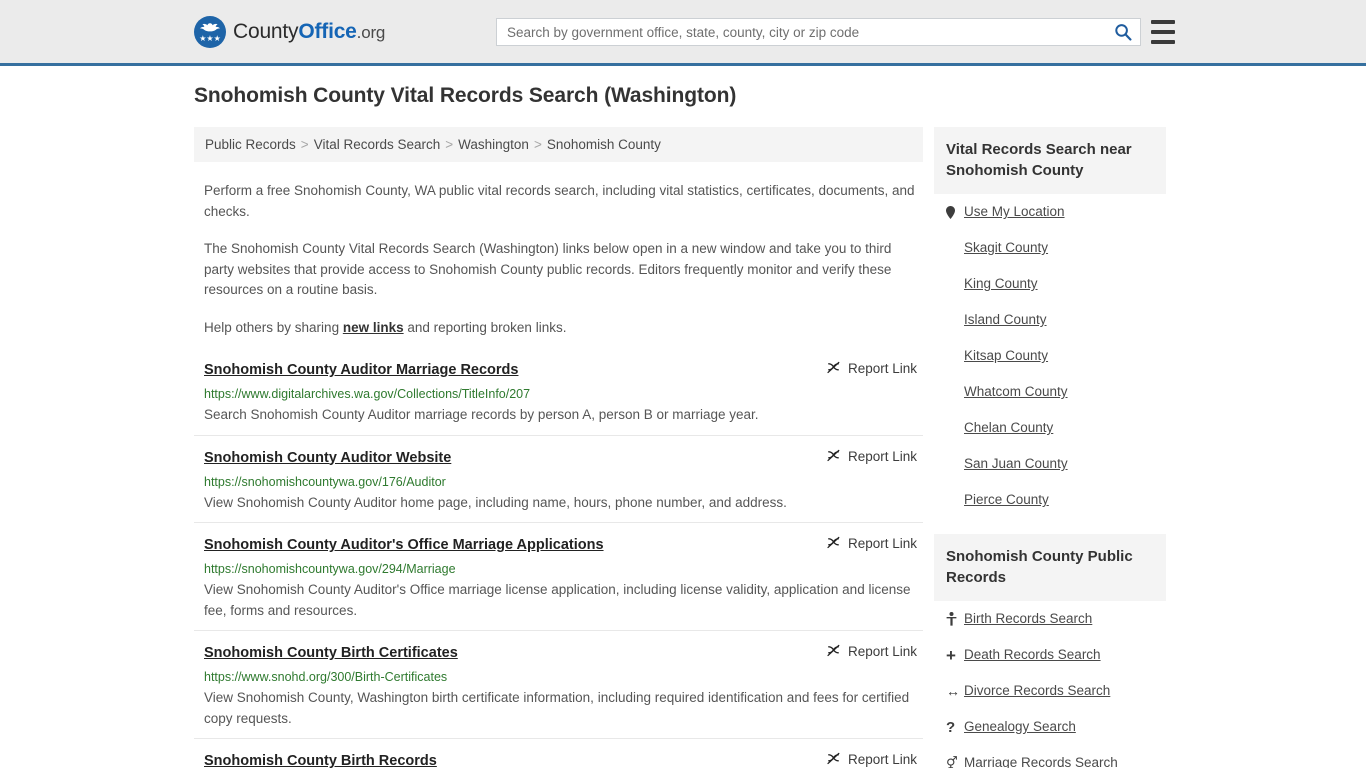  Describe the element at coordinates (1008, 428) in the screenshot. I see `sidebar-link-label: Chelan County` at that location.